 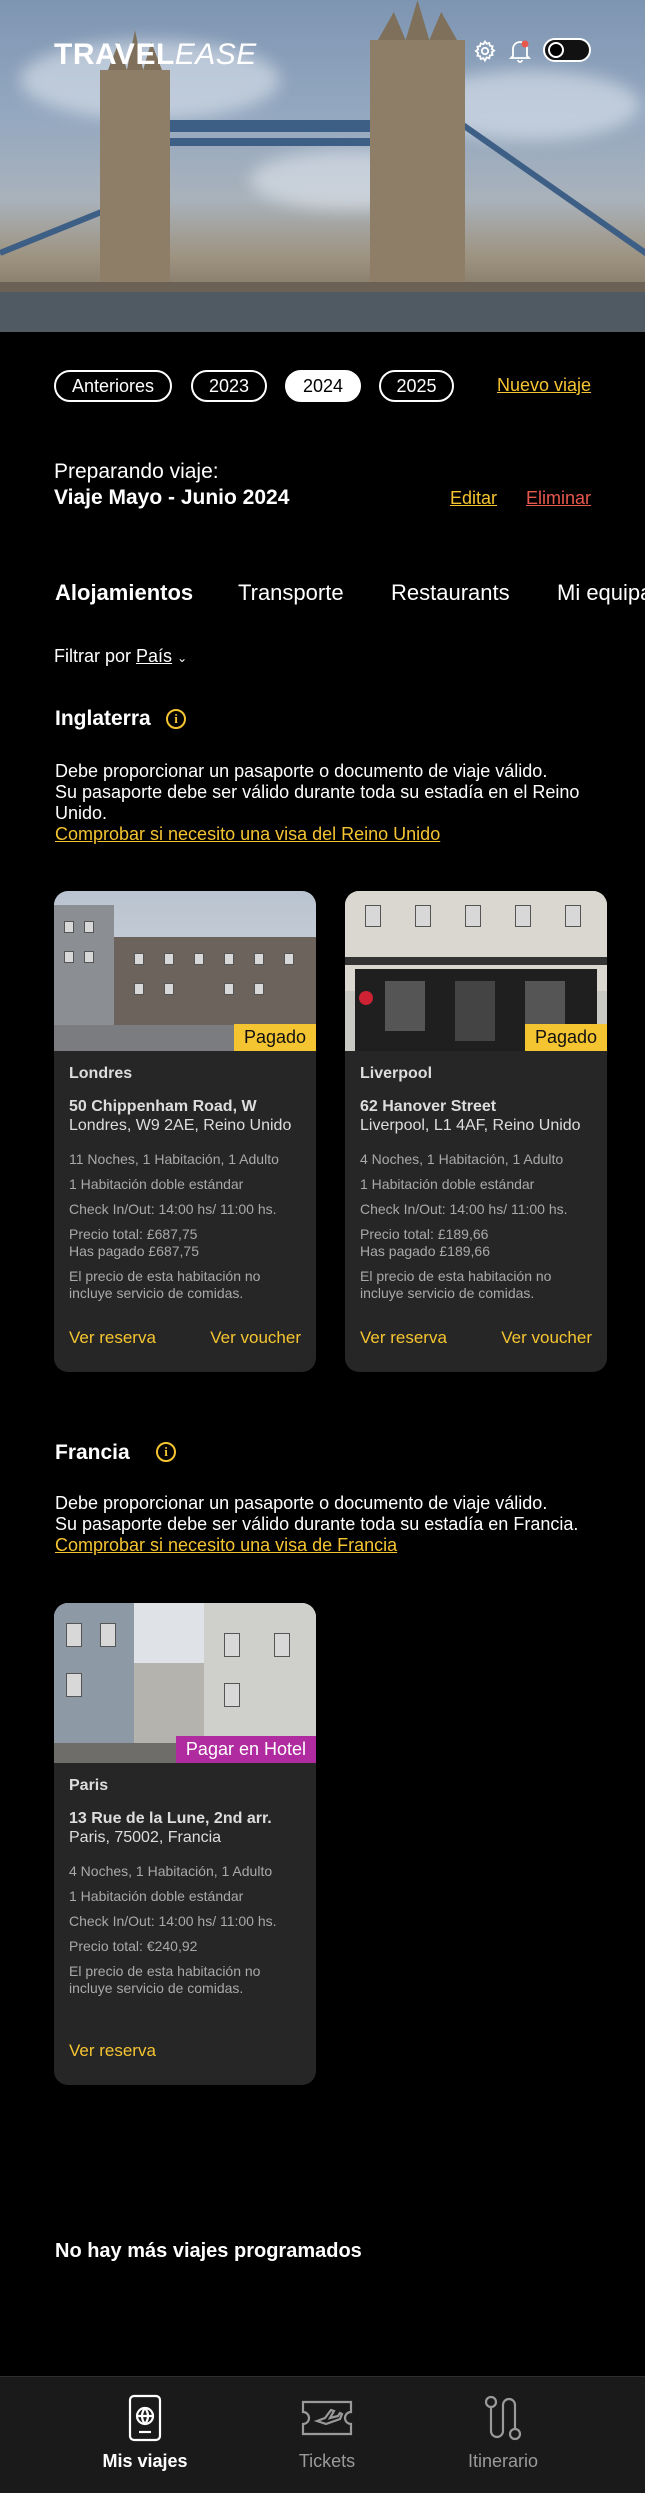 What do you see at coordinates (180, 1125) in the screenshot?
I see `hotel-address-line2: Londres, W9 2AE, Reino Unido` at bounding box center [180, 1125].